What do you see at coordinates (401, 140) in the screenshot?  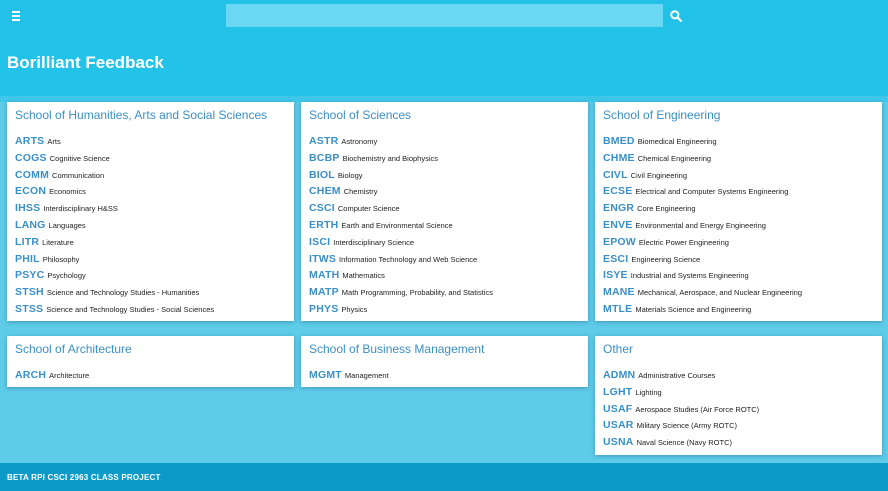 I see `department-link: ASTR Astronomy` at bounding box center [401, 140].